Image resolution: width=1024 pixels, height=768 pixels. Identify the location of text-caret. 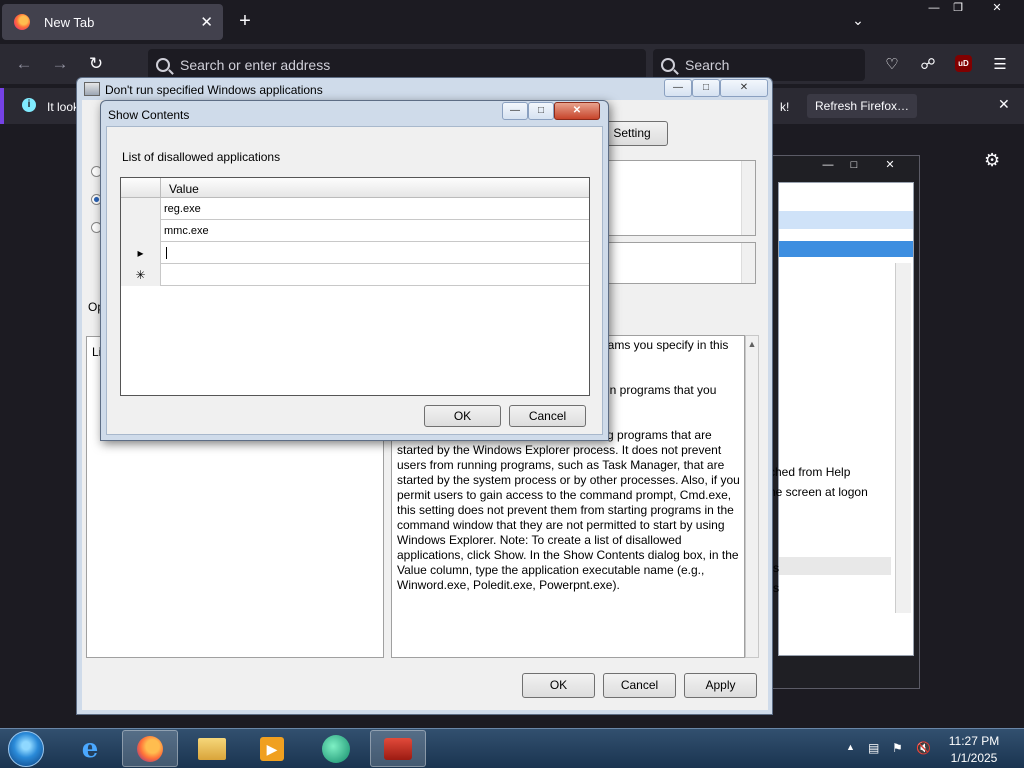
(166, 253).